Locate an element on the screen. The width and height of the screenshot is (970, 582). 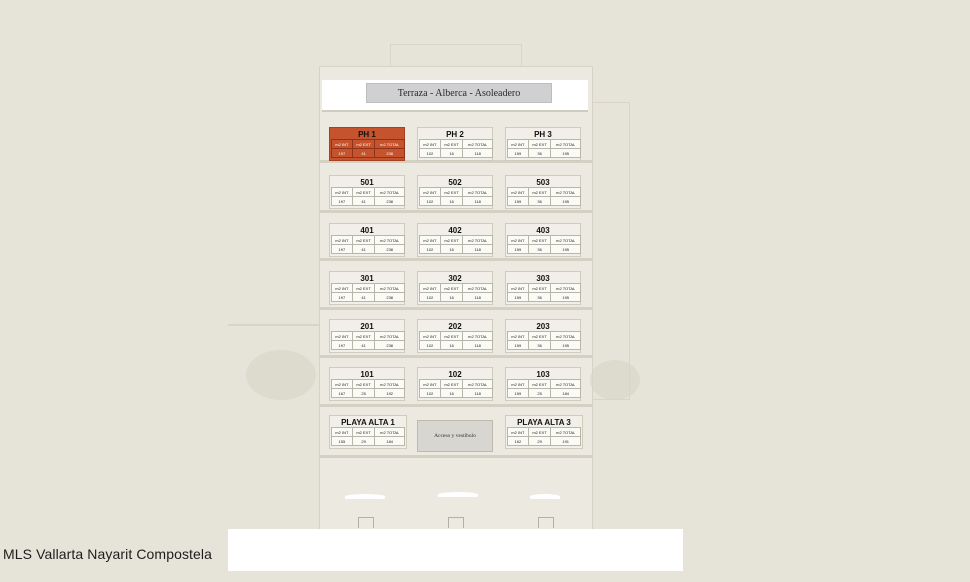
unit-card: 503 m2 INT m2 EXT m2 TOTAL 159 36 195 is located at coordinates (543, 192).